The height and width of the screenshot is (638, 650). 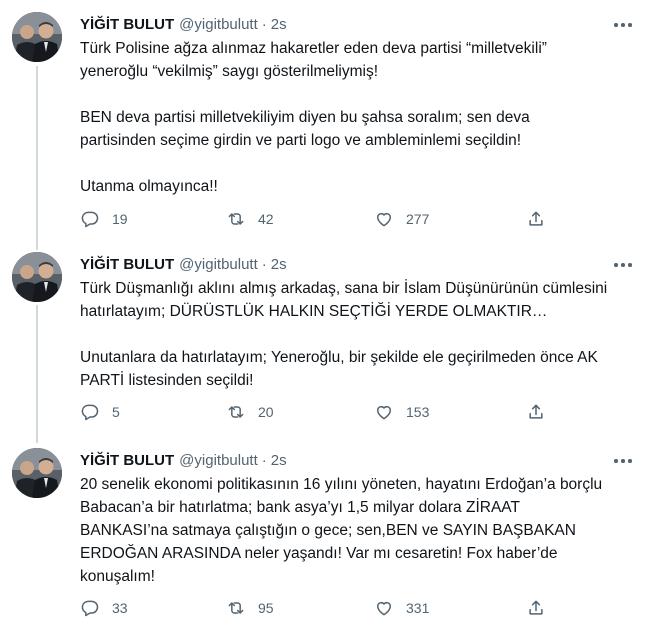 I want to click on like-button: 153, so click(x=401, y=412).